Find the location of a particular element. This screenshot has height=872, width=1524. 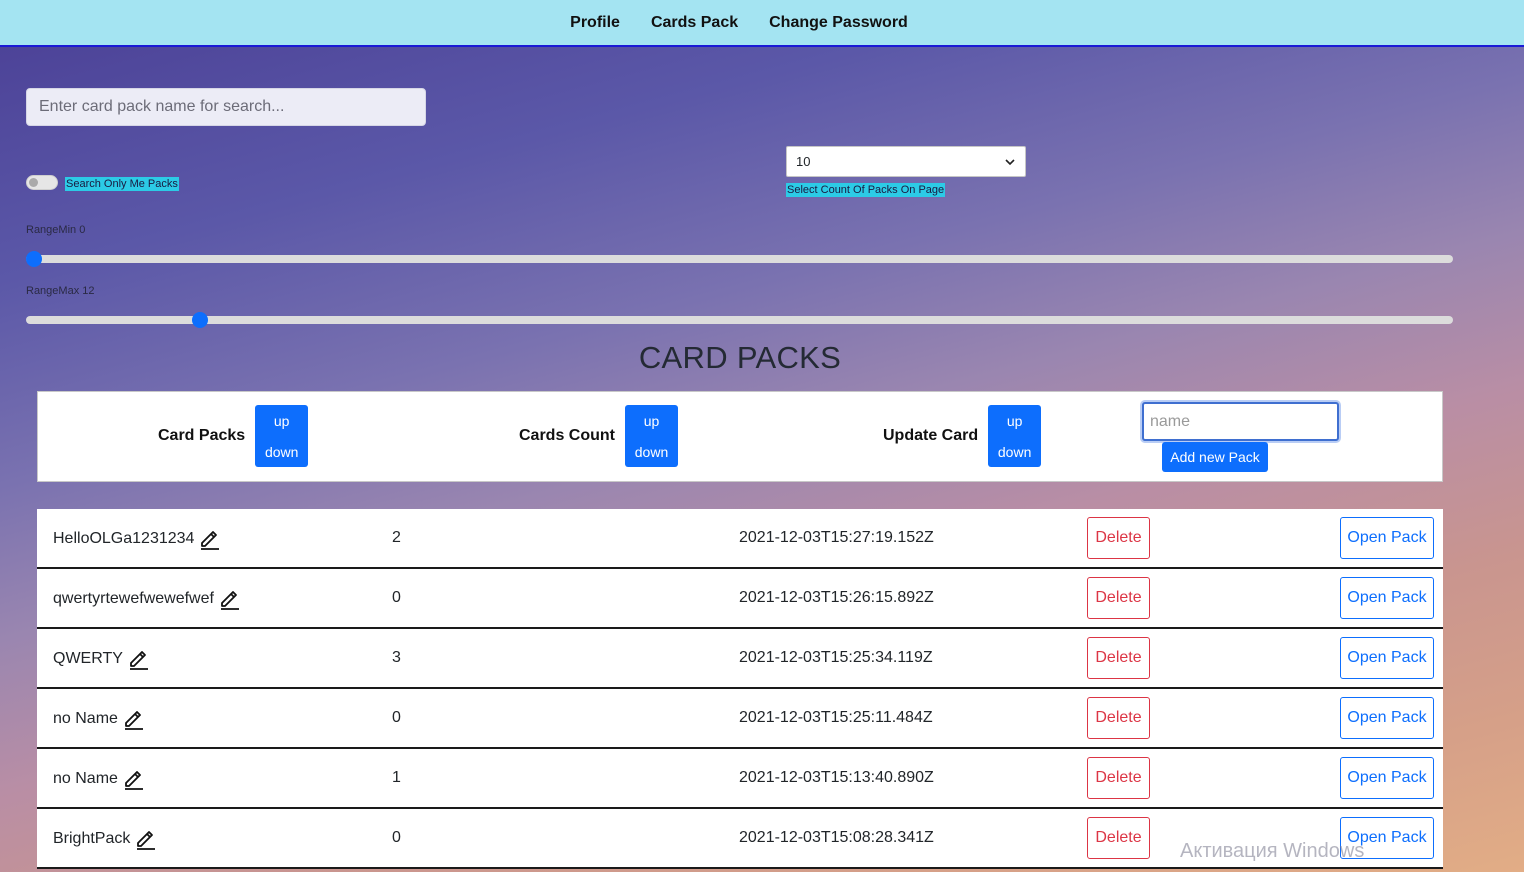

pack-name-cell: HelloOLGa1231234 is located at coordinates (137, 539).